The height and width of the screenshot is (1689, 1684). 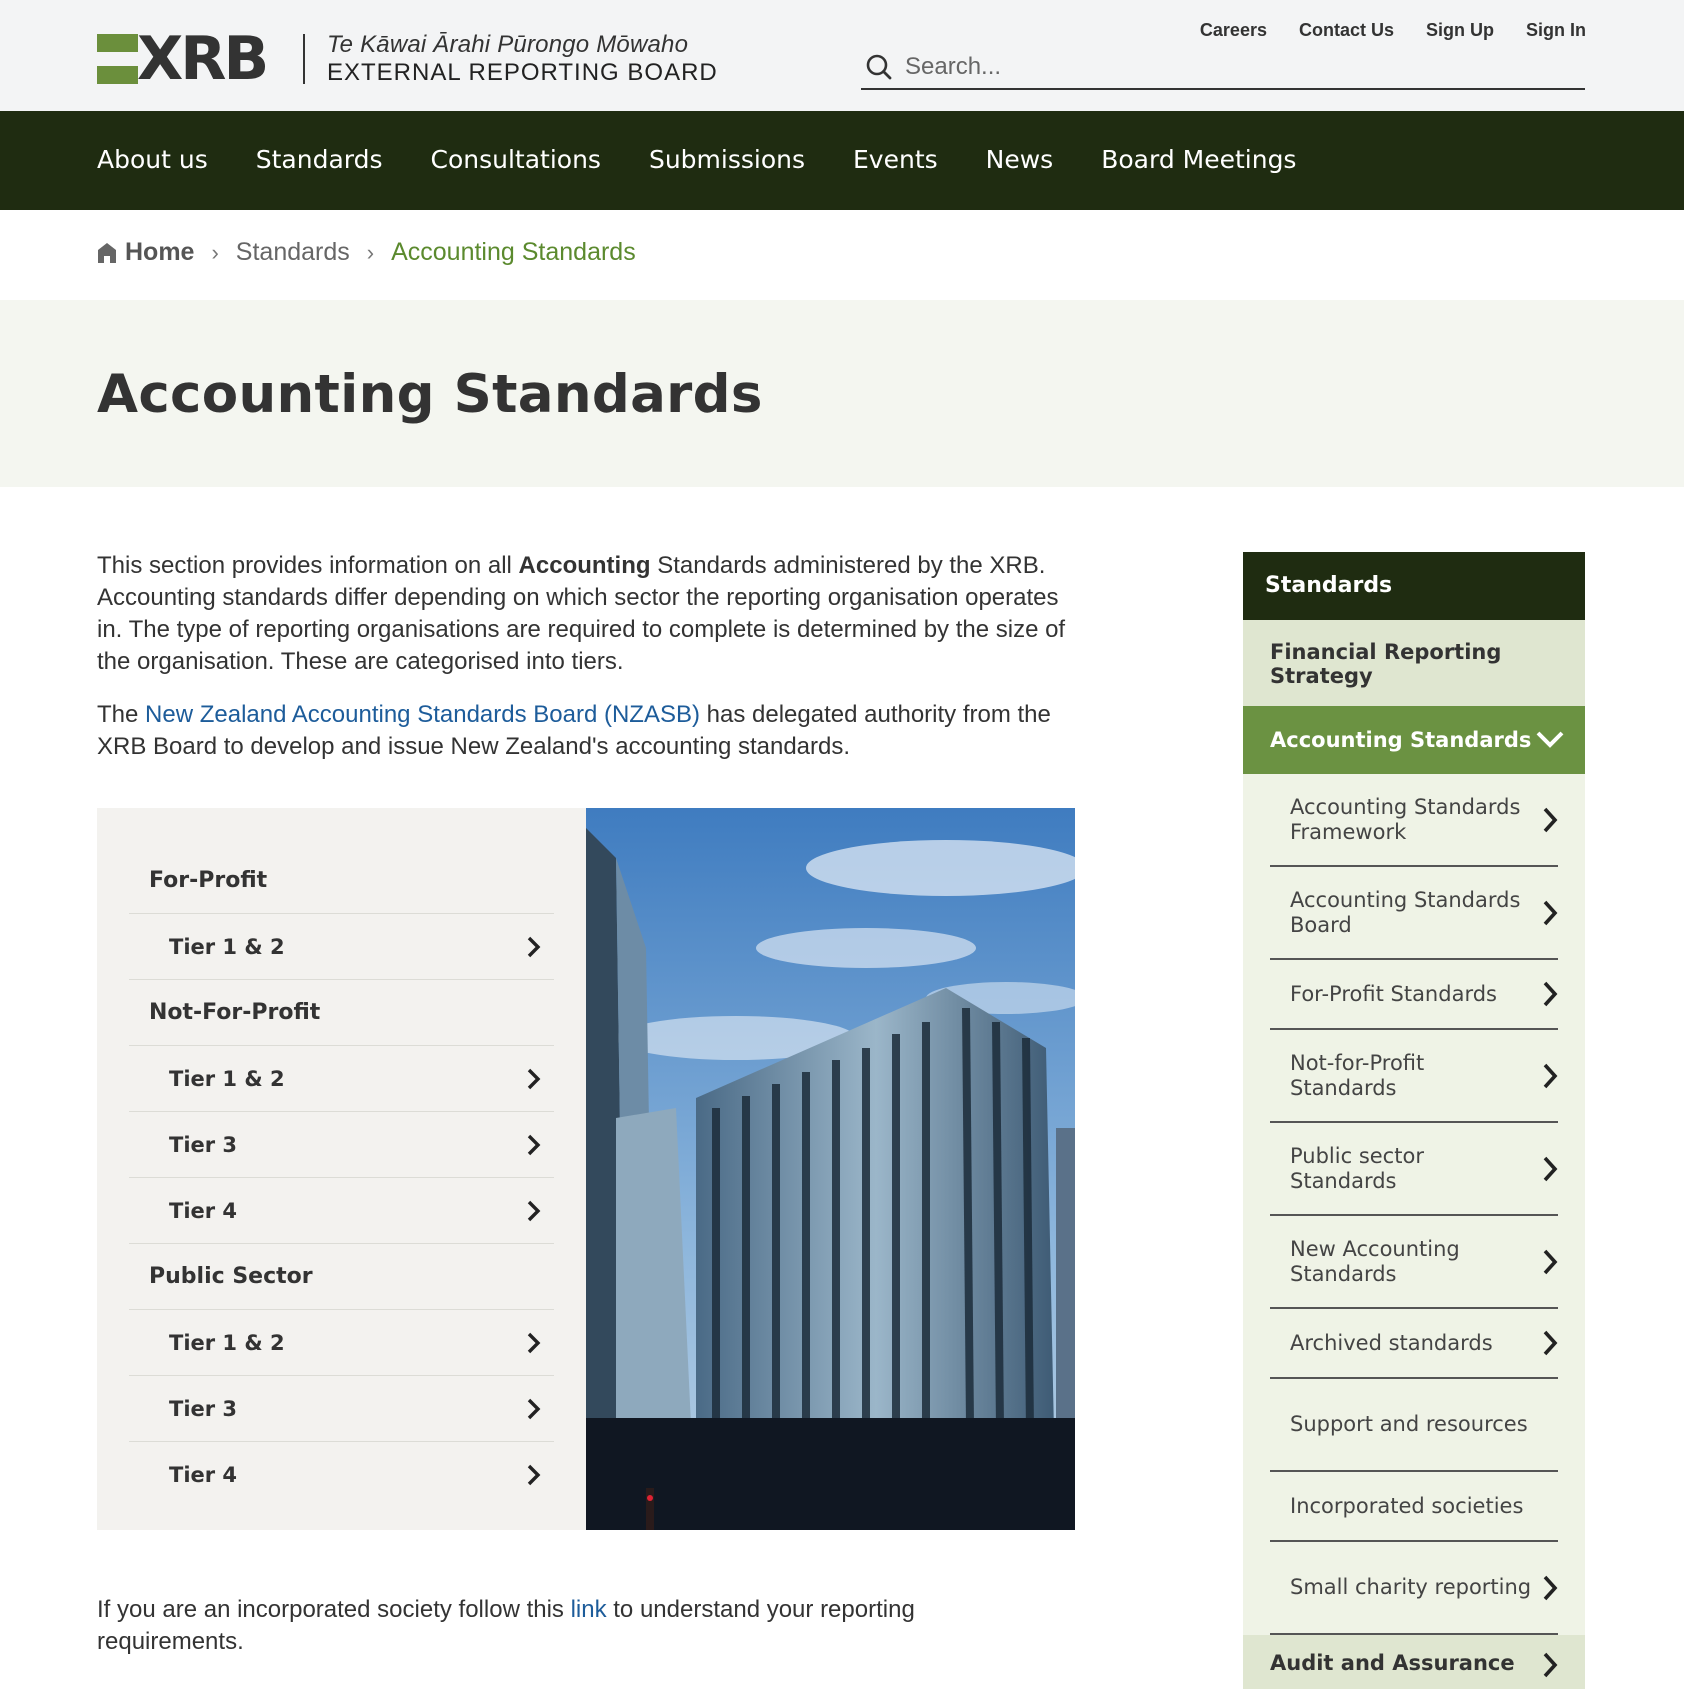 I want to click on sidebar-item-archived: Archived standards, so click(x=1414, y=1344).